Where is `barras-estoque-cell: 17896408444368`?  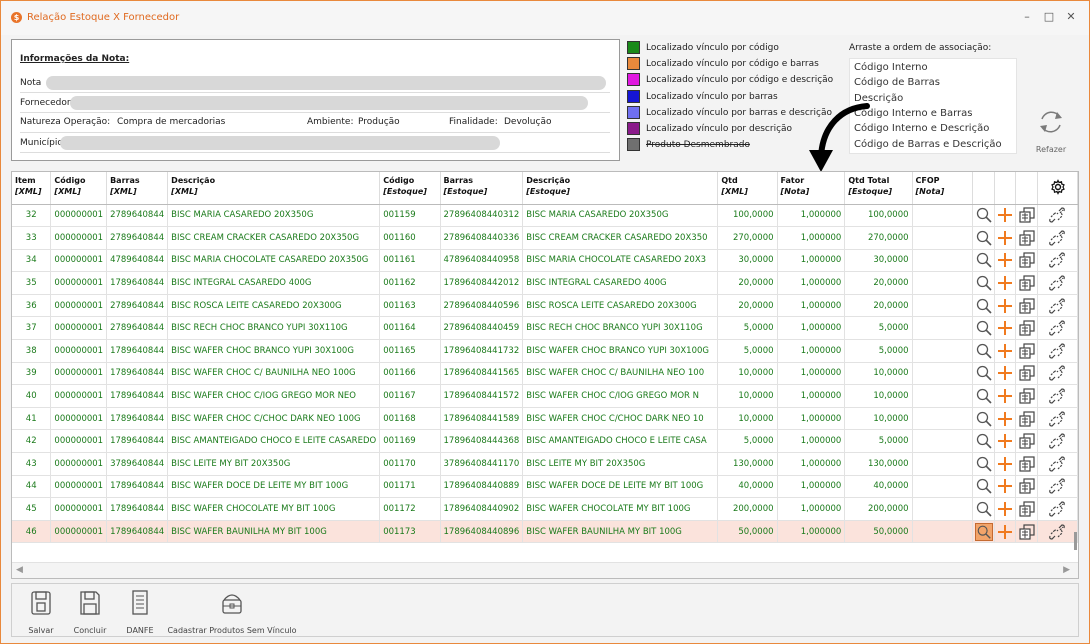
barras-estoque-cell: 17896408444368 is located at coordinates (482, 441).